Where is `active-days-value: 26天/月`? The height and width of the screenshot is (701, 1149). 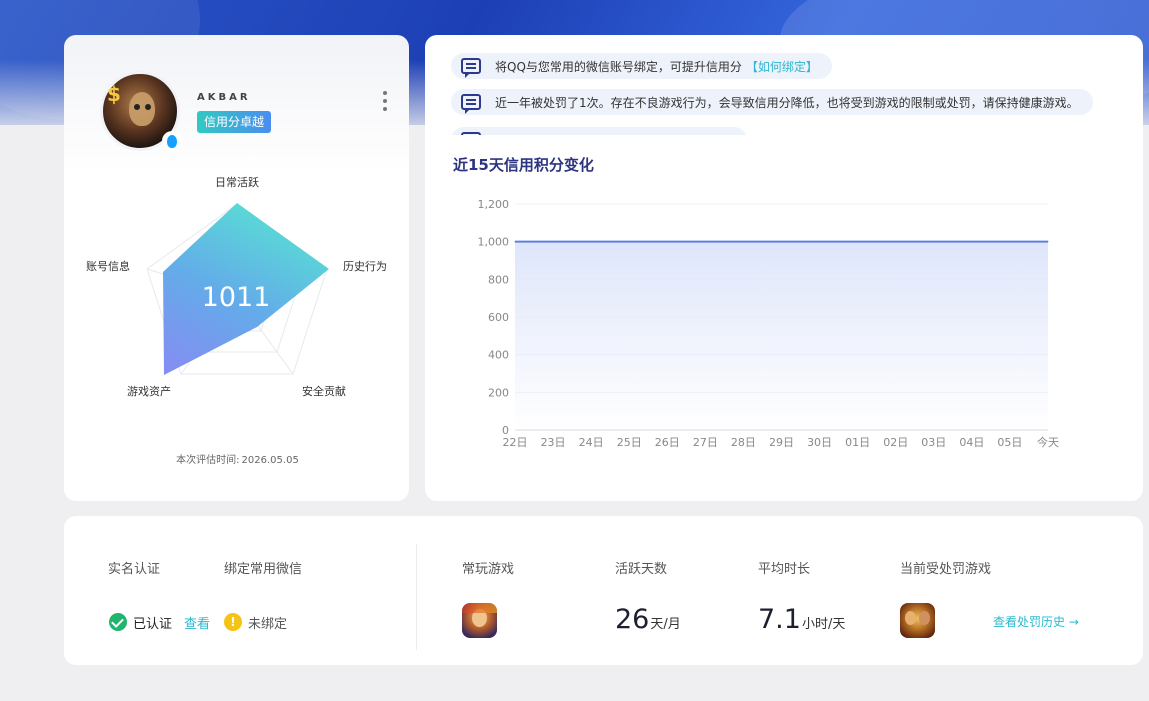 active-days-value: 26天/月 is located at coordinates (648, 619).